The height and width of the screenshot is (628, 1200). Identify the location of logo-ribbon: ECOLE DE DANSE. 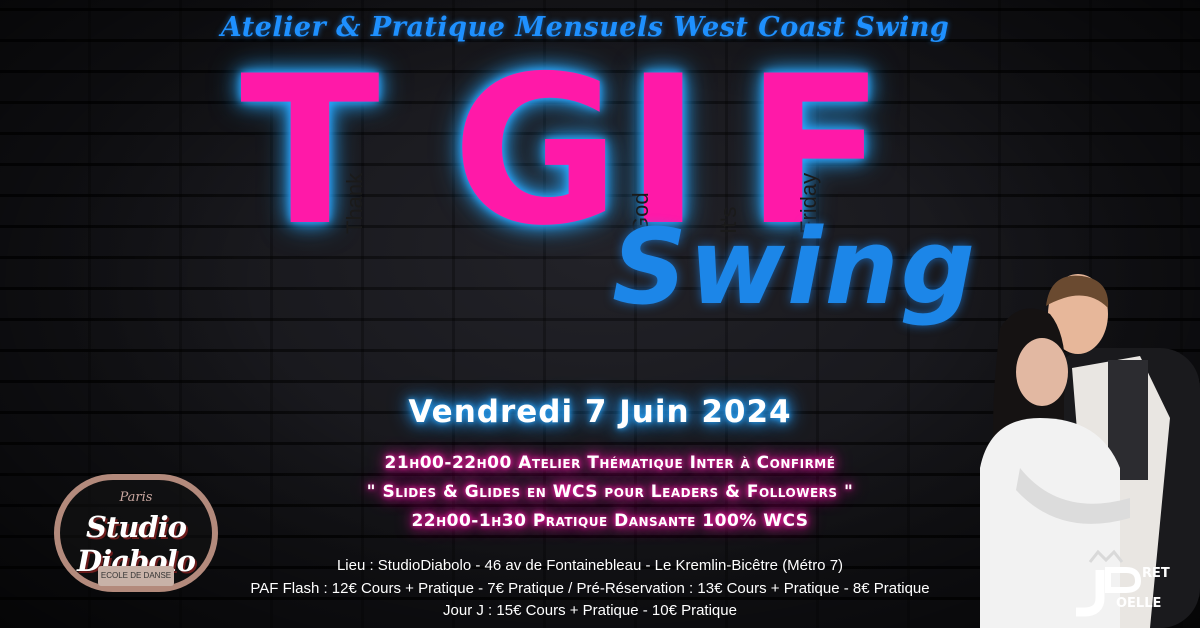
(136, 576).